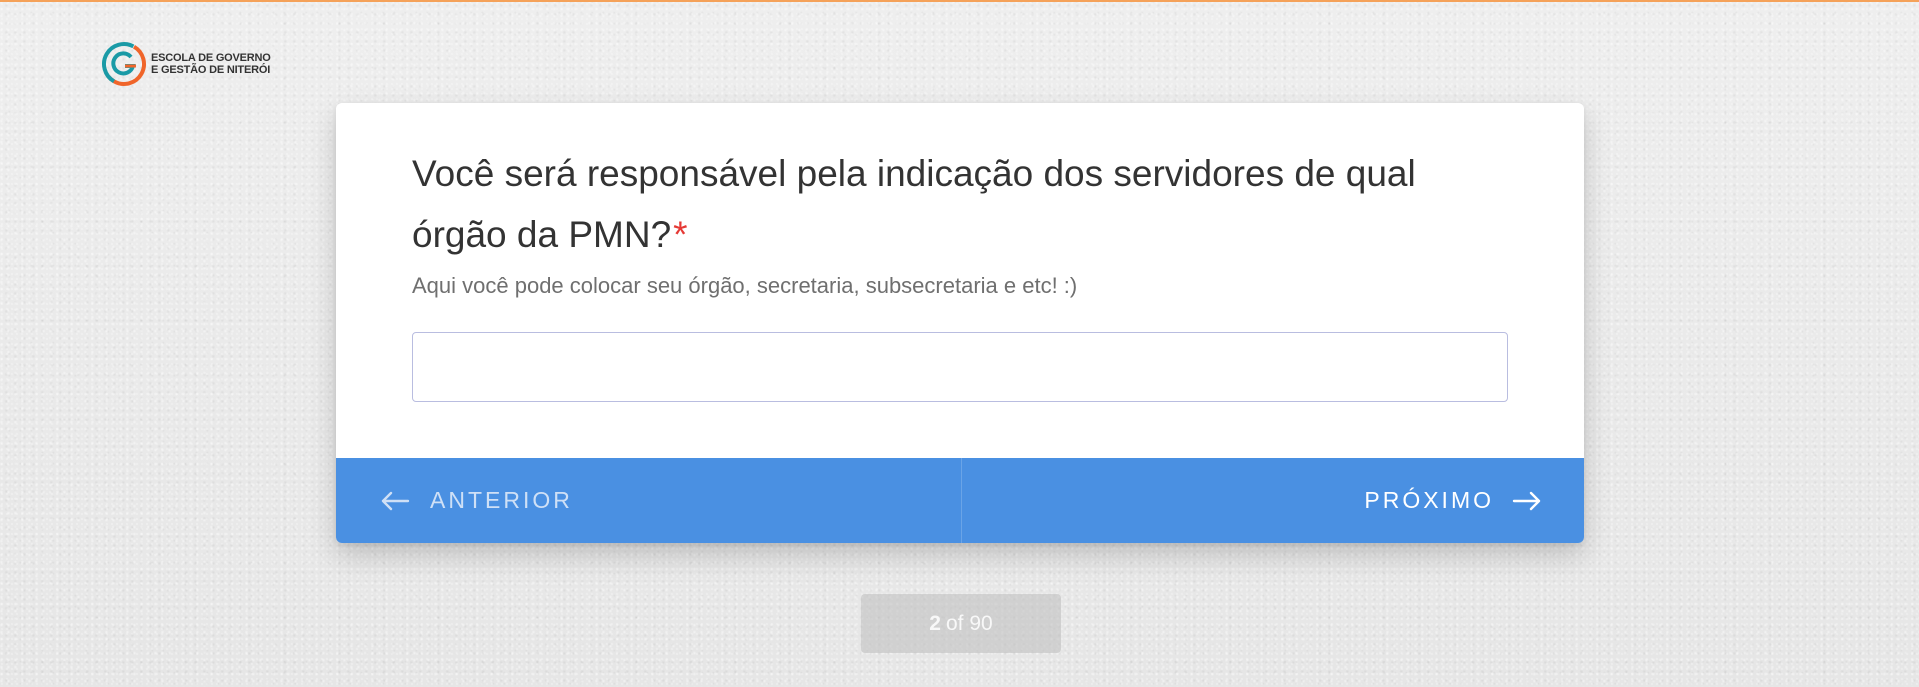  I want to click on next-button: PRÓXIMO, so click(1273, 500).